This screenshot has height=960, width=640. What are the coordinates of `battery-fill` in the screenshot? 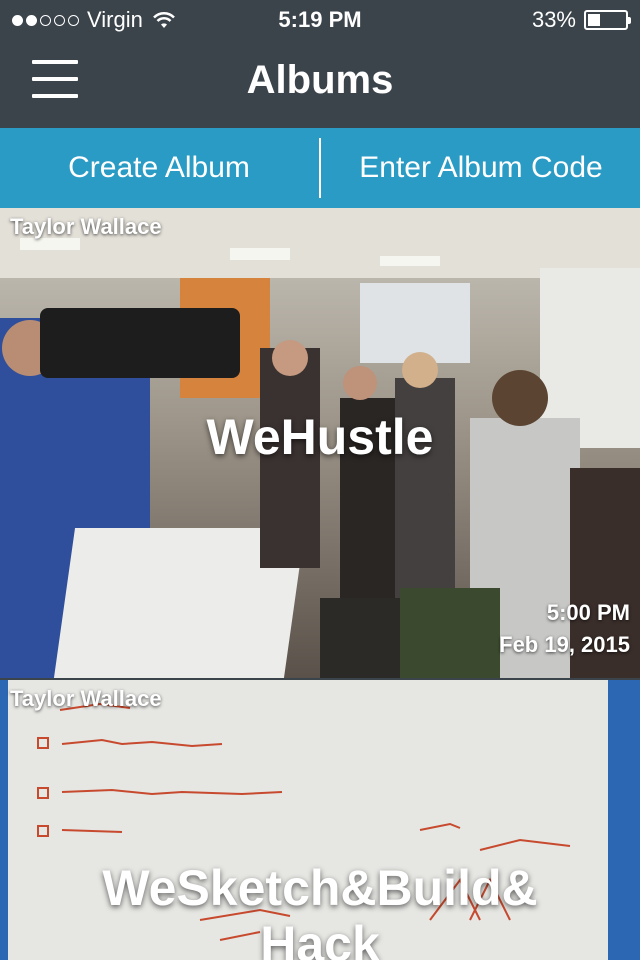 It's located at (594, 20).